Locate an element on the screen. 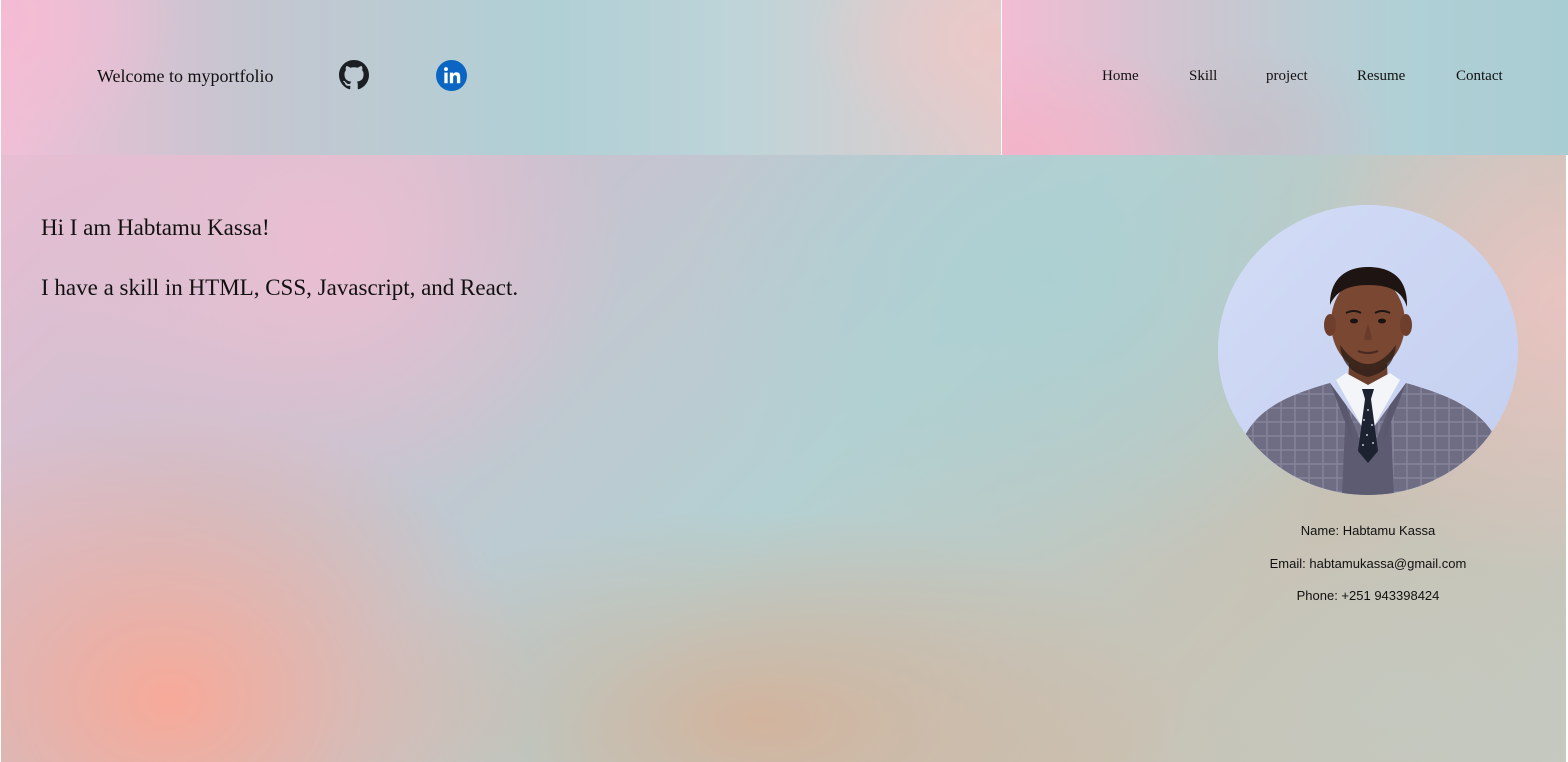 This screenshot has height=762, width=1568. profile-avatar is located at coordinates (1368, 350).